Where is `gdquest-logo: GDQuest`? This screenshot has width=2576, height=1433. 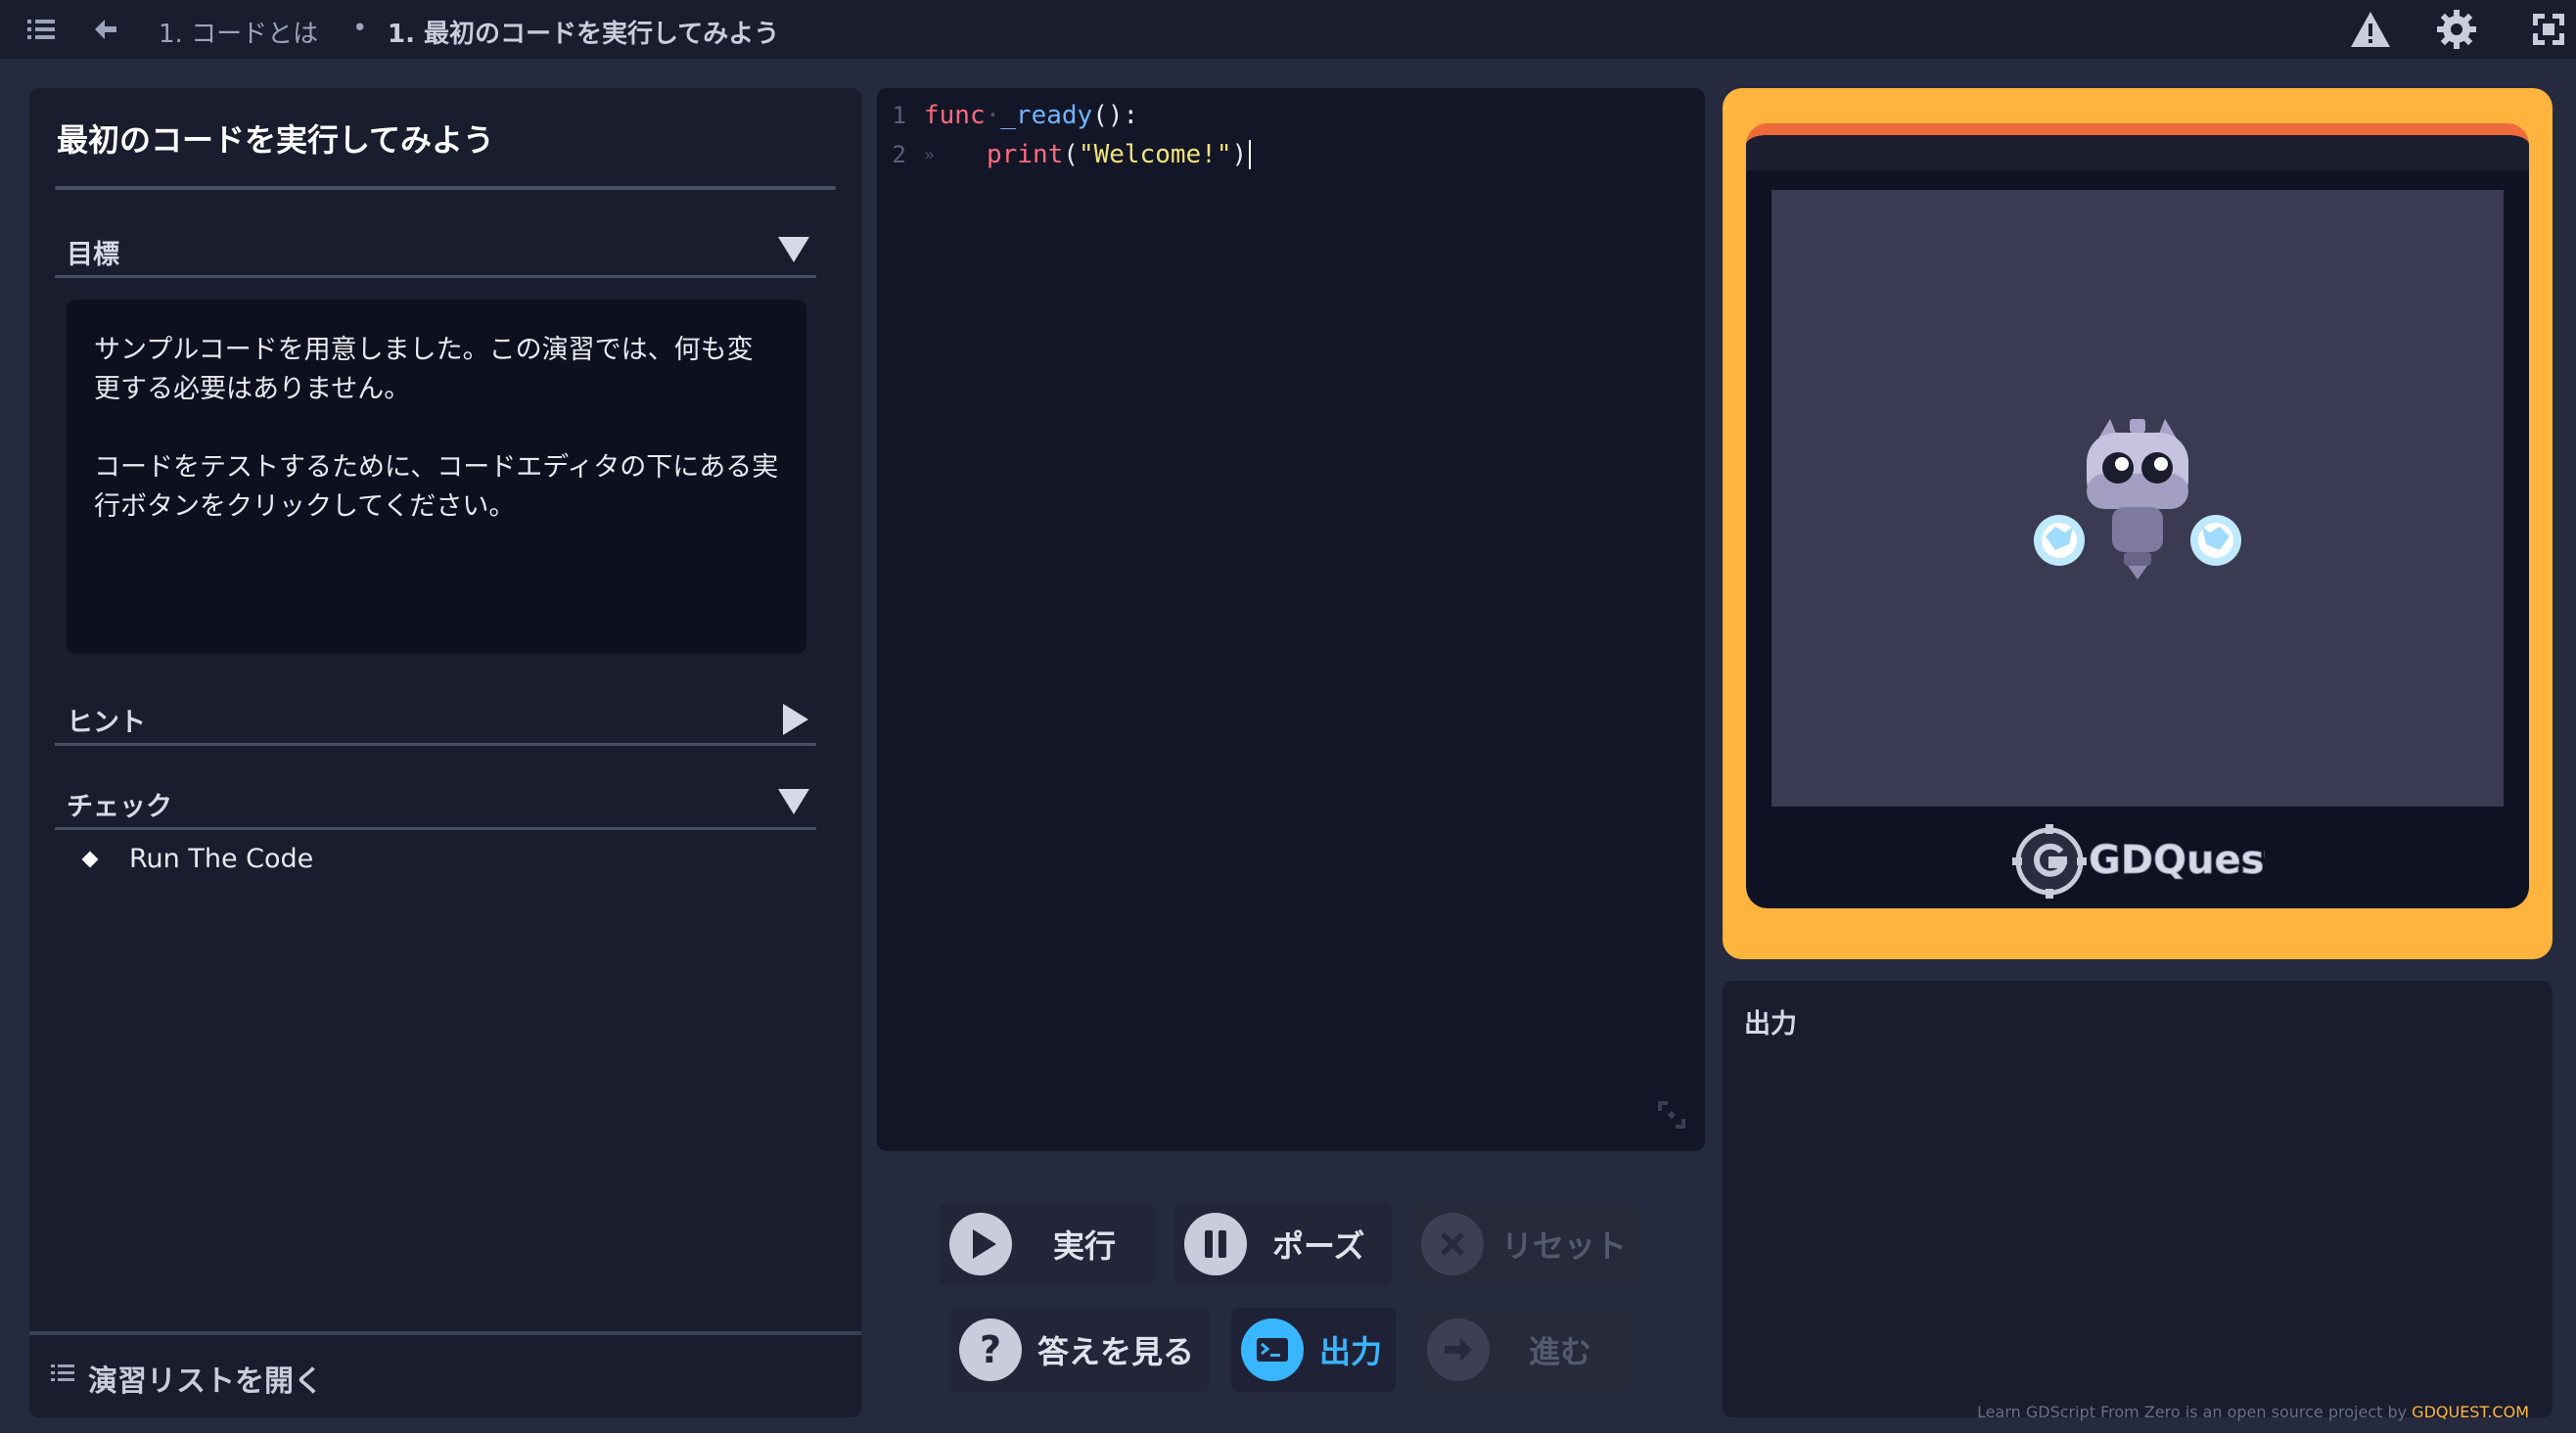
gdquest-logo: GDQuest is located at coordinates (2137, 861).